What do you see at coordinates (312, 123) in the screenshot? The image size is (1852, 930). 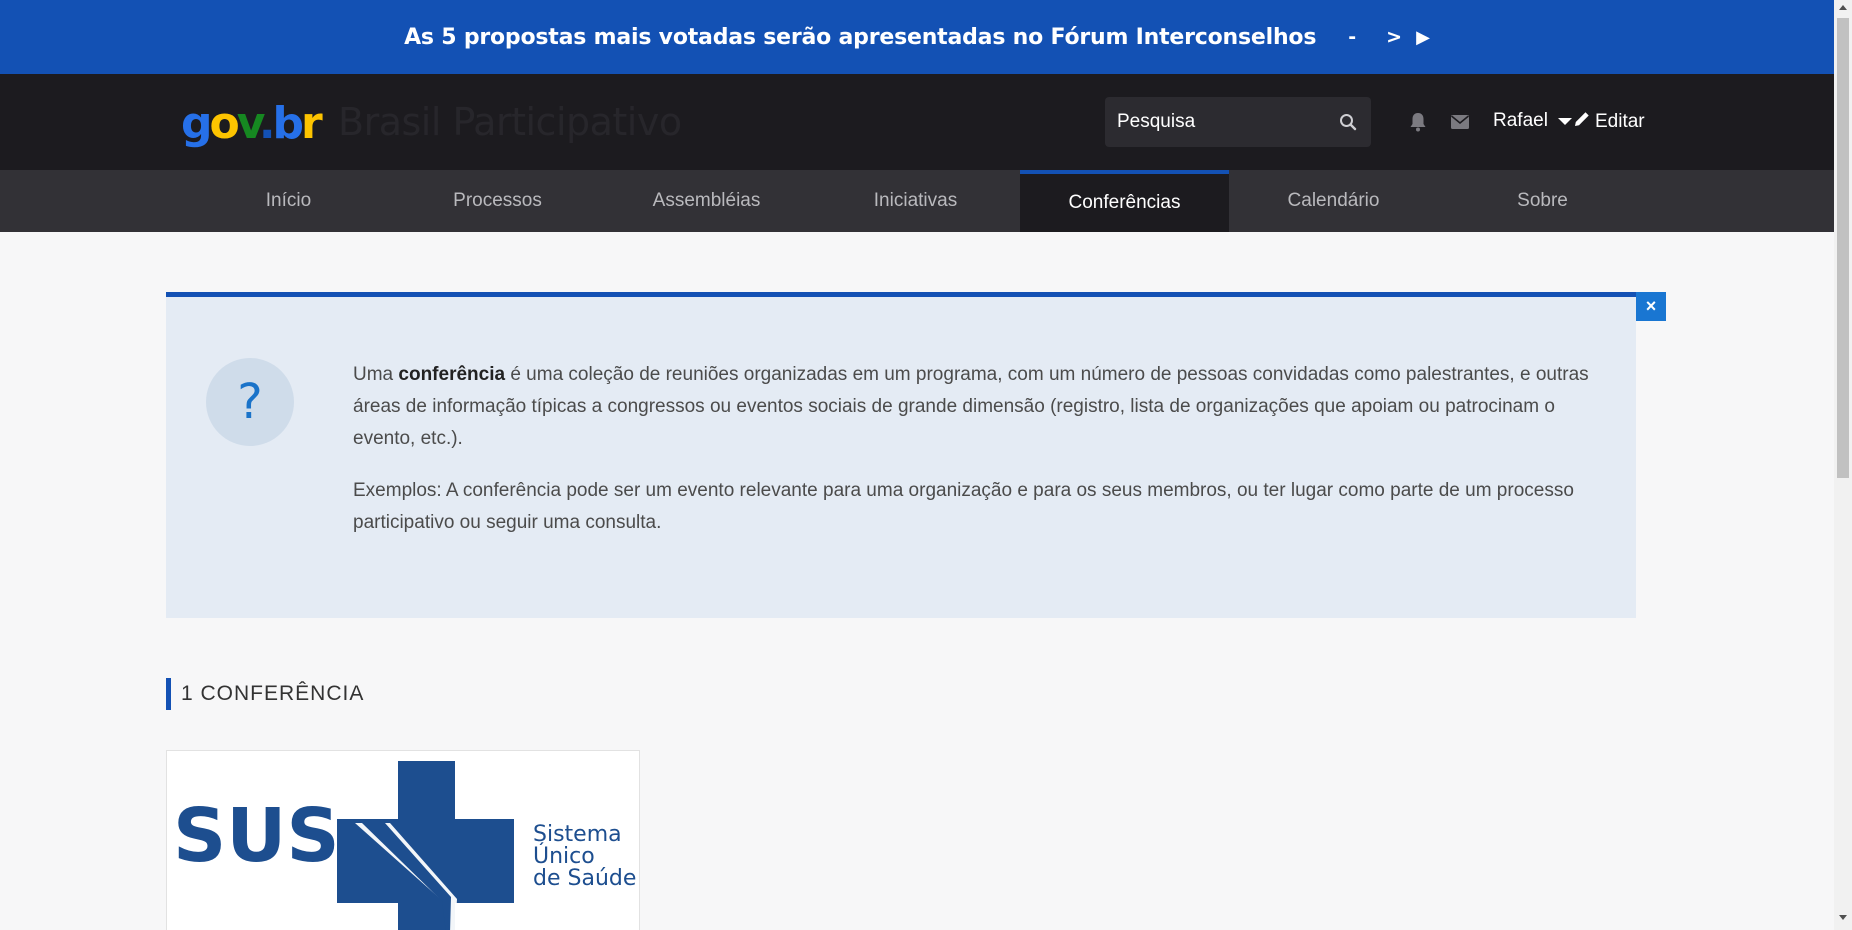 I see `logo-letter-r: r` at bounding box center [312, 123].